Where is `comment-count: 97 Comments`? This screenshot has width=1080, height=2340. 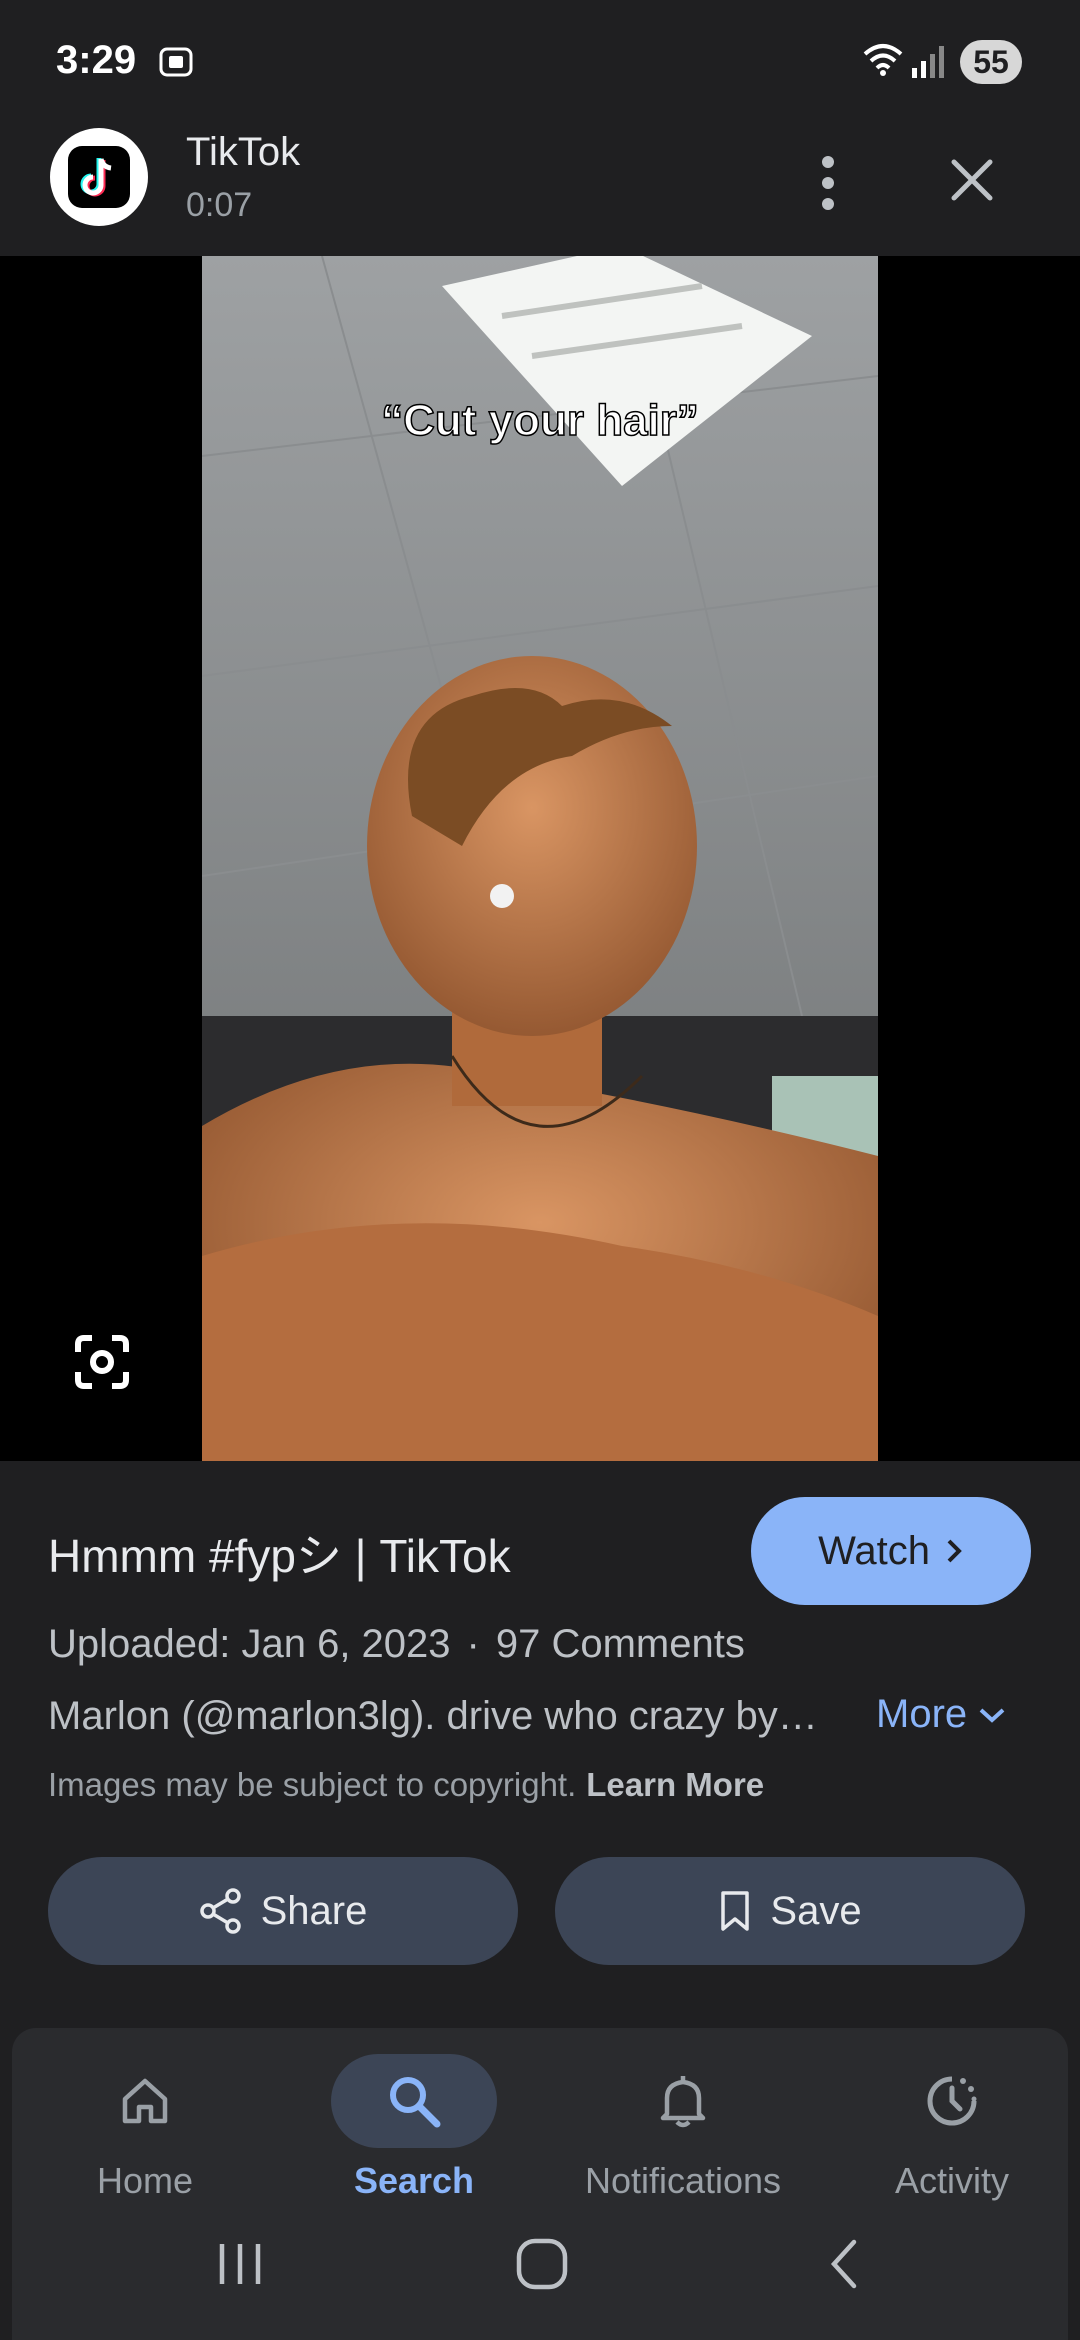 comment-count: 97 Comments is located at coordinates (620, 1644).